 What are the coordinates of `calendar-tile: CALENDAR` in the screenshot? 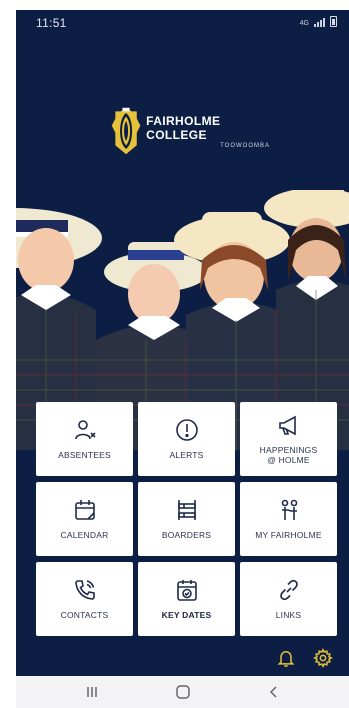 It's located at (84, 519).